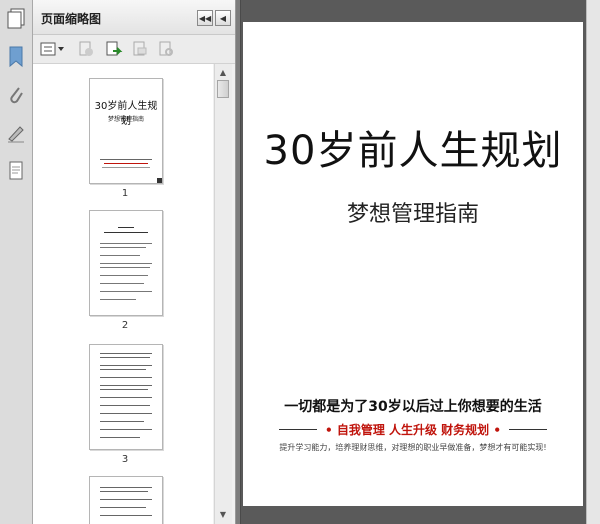 The height and width of the screenshot is (524, 600). Describe the element at coordinates (114, 49) in the screenshot. I see `rotate-page-icon` at that location.